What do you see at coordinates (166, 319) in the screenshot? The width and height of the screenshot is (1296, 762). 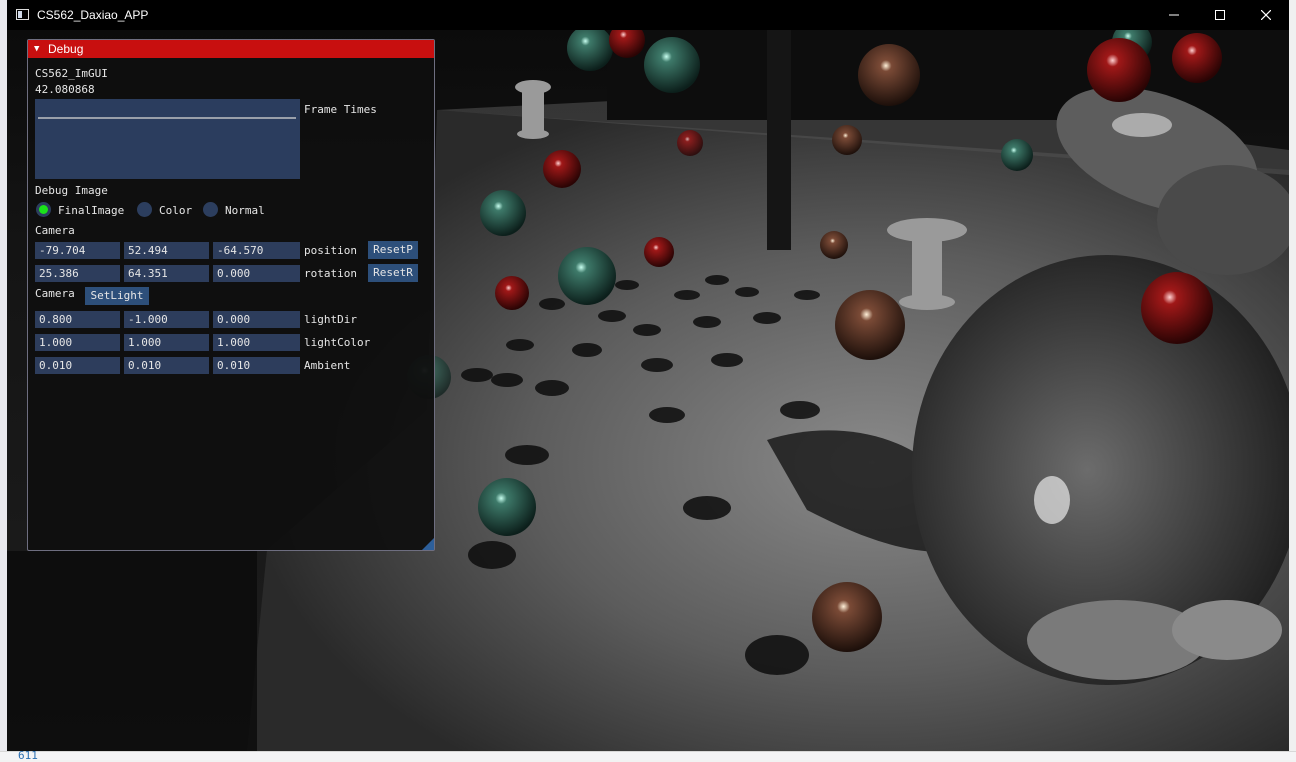 I see `lightdir-y-field: -1.000` at bounding box center [166, 319].